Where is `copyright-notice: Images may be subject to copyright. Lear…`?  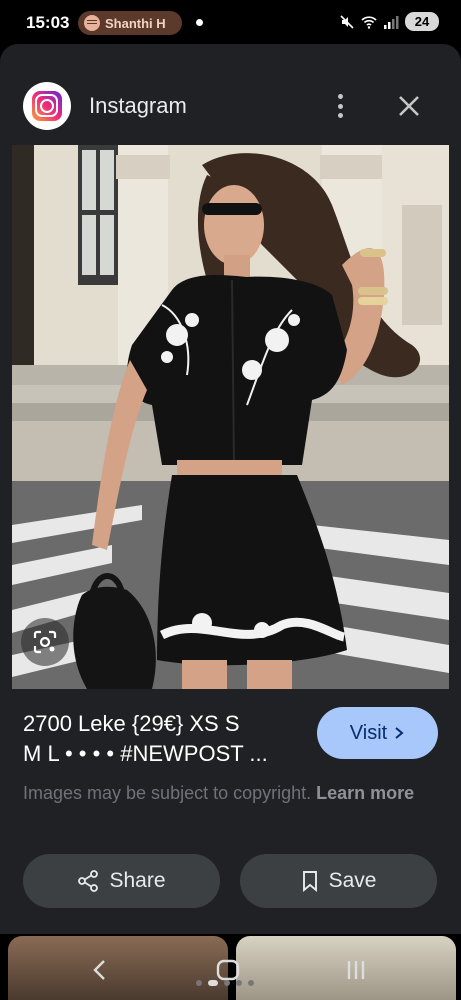
copyright-notice: Images may be subject to copyright. Lear… is located at coordinates (228, 793).